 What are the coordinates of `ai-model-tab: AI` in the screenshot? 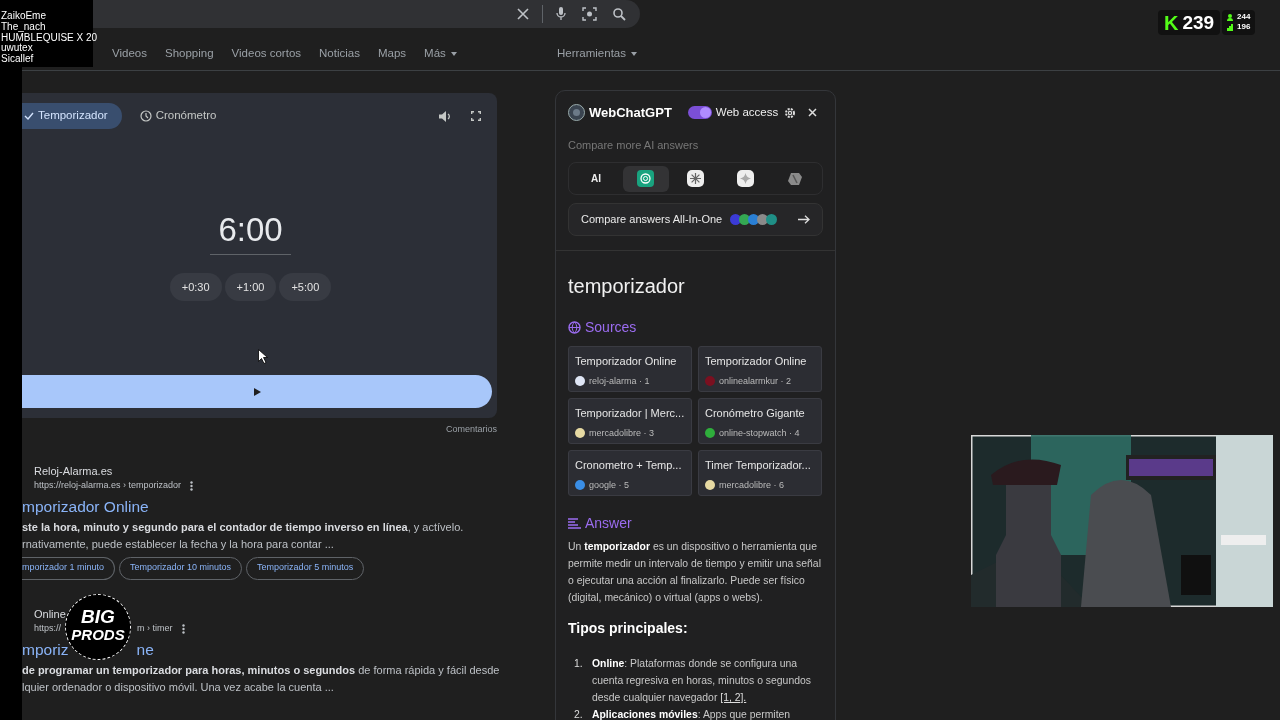 It's located at (596, 178).